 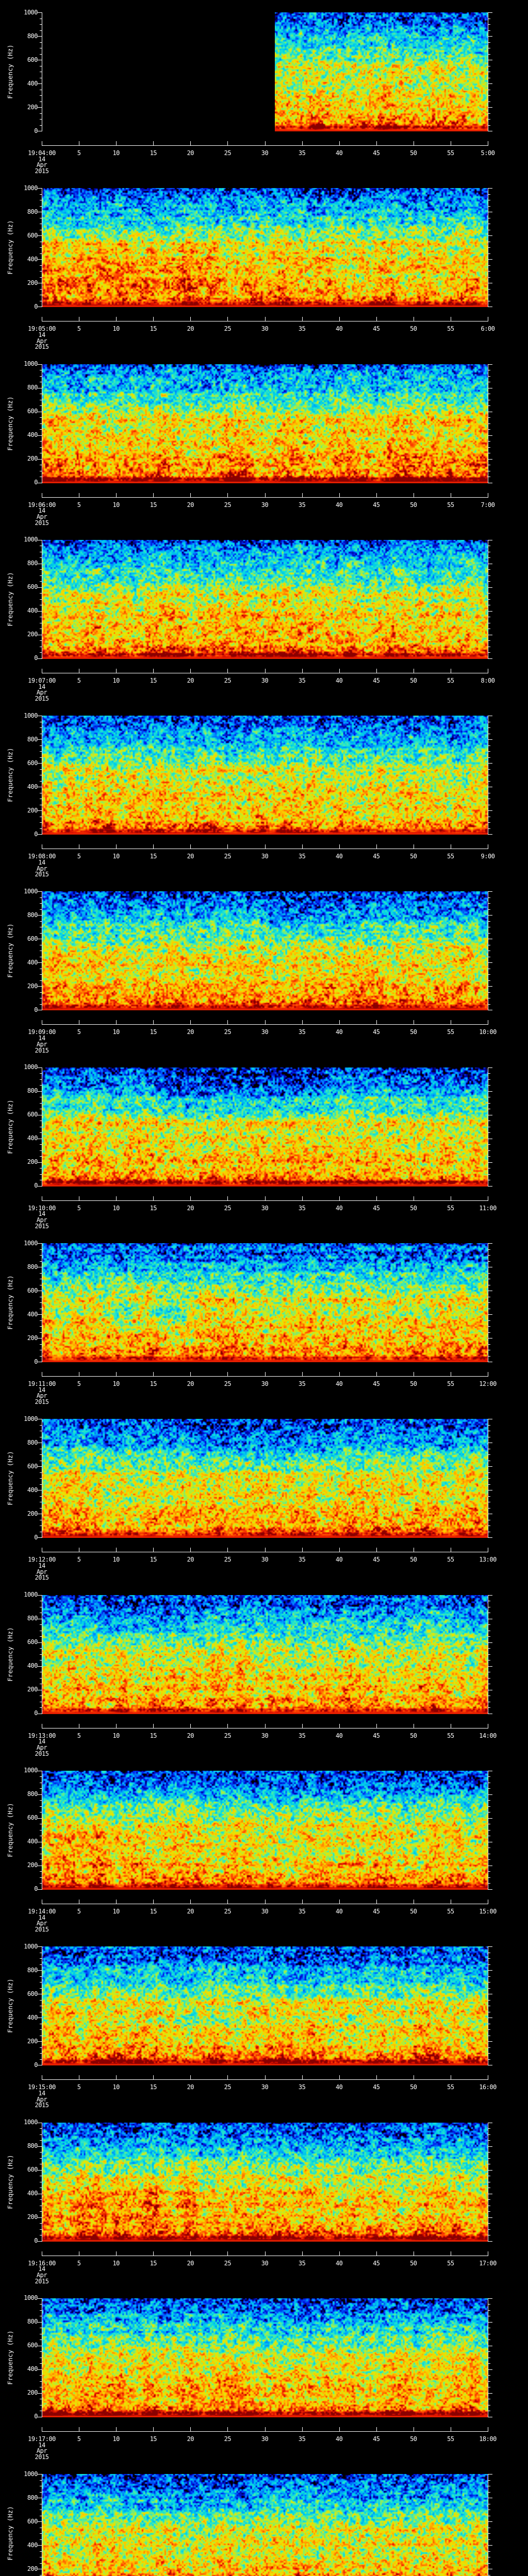 I want to click on x-tick-label: 15, so click(x=153, y=1208).